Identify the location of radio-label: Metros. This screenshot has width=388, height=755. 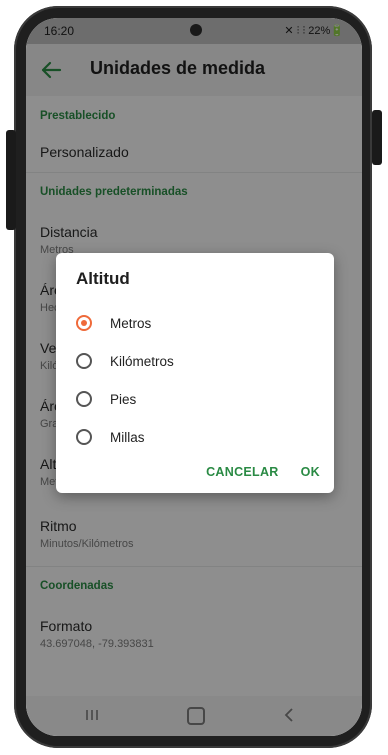
(131, 323).